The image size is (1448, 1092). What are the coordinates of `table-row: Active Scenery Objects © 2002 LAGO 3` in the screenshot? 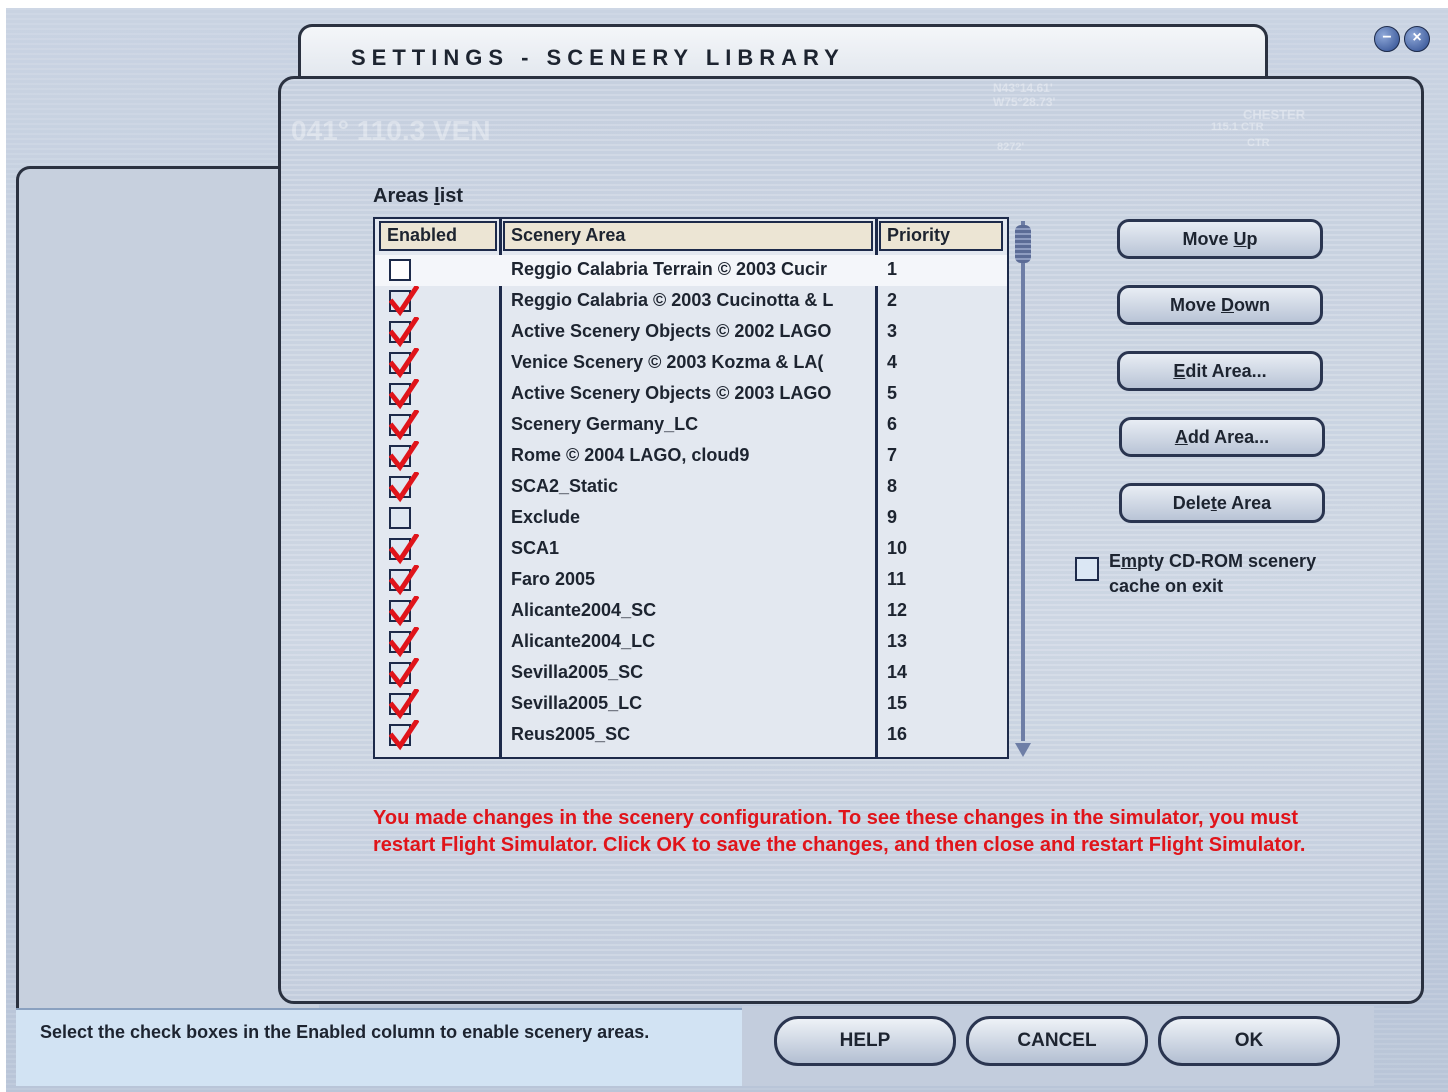 It's located at (691, 332).